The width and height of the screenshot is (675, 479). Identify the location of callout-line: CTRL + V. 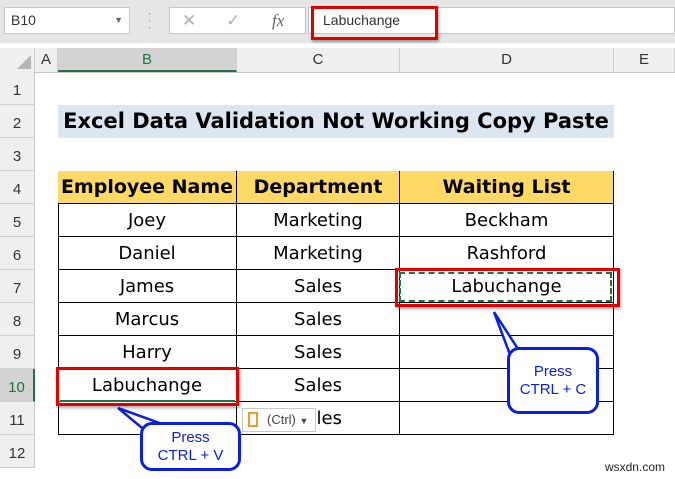
(190, 455).